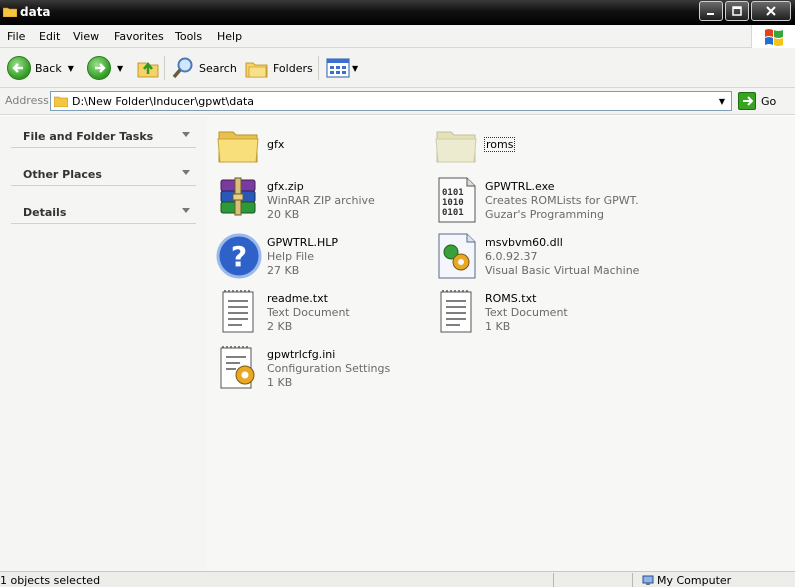 Image resolution: width=795 pixels, height=587 pixels. Describe the element at coordinates (397, 68) in the screenshot. I see `toolbar: Back ▼ ▼ Search Folders ▼` at that location.